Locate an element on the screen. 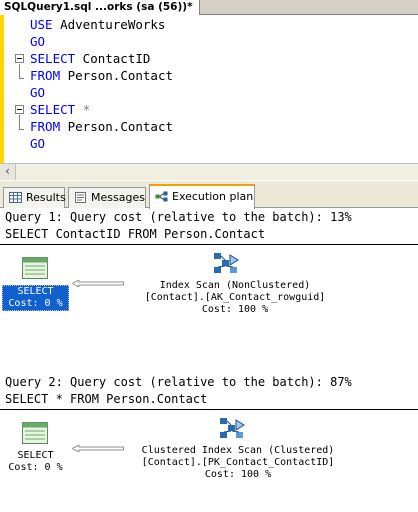 The image size is (418, 512). results-tabstrip: Results Messages Execution plan is located at coordinates (209, 195).